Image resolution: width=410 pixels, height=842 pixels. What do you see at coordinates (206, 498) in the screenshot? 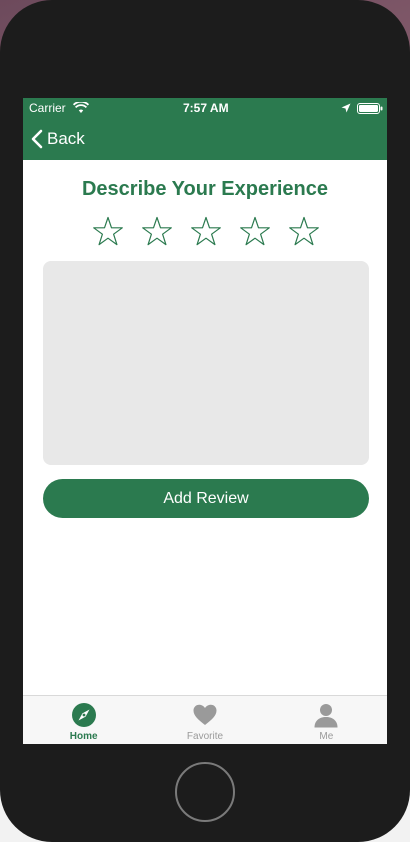
I see `add-review-button: Add Review` at bounding box center [206, 498].